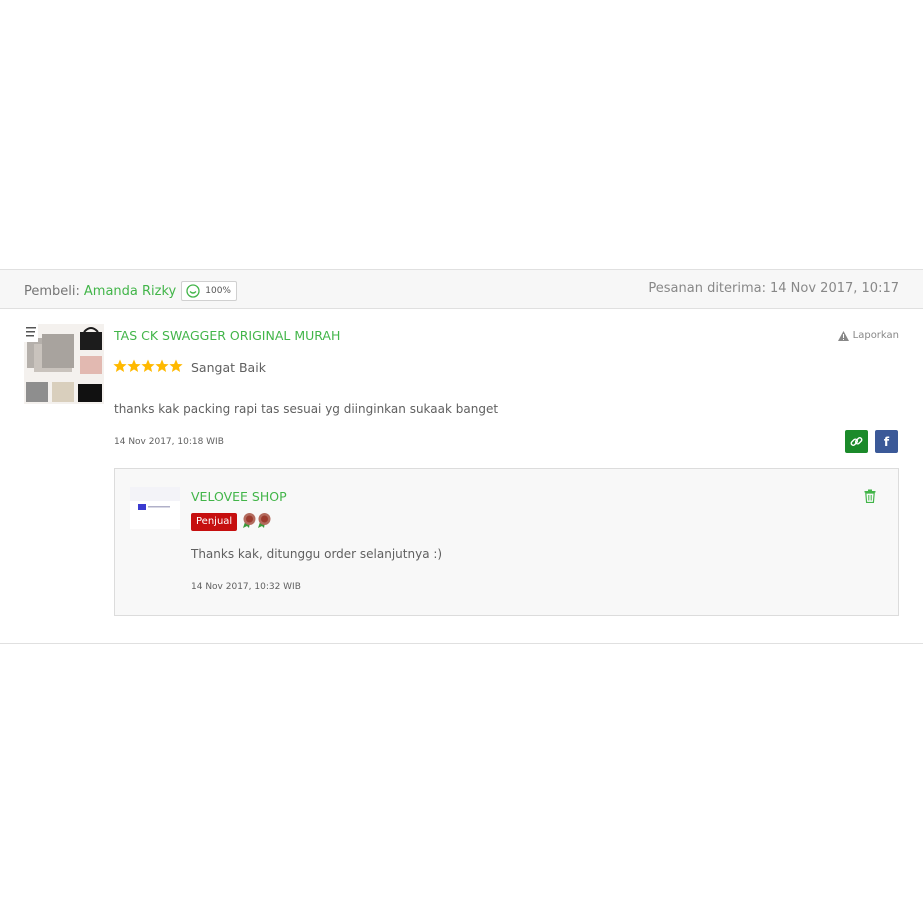 The height and width of the screenshot is (923, 923). What do you see at coordinates (246, 587) in the screenshot?
I see `reply-timestamp: 14 Nov 2017, 10:32 WIB` at bounding box center [246, 587].